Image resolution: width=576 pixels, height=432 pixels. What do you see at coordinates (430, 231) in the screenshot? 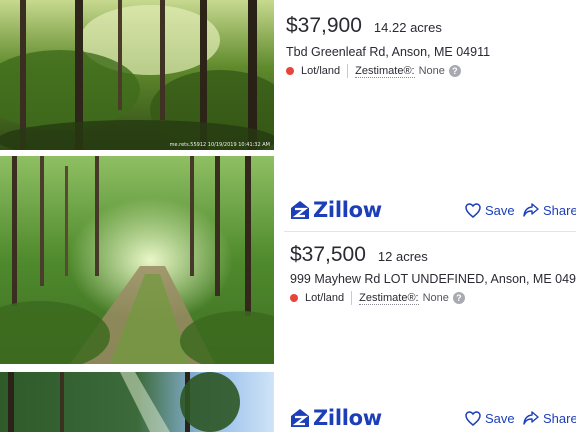
I see `card-divider` at bounding box center [430, 231].